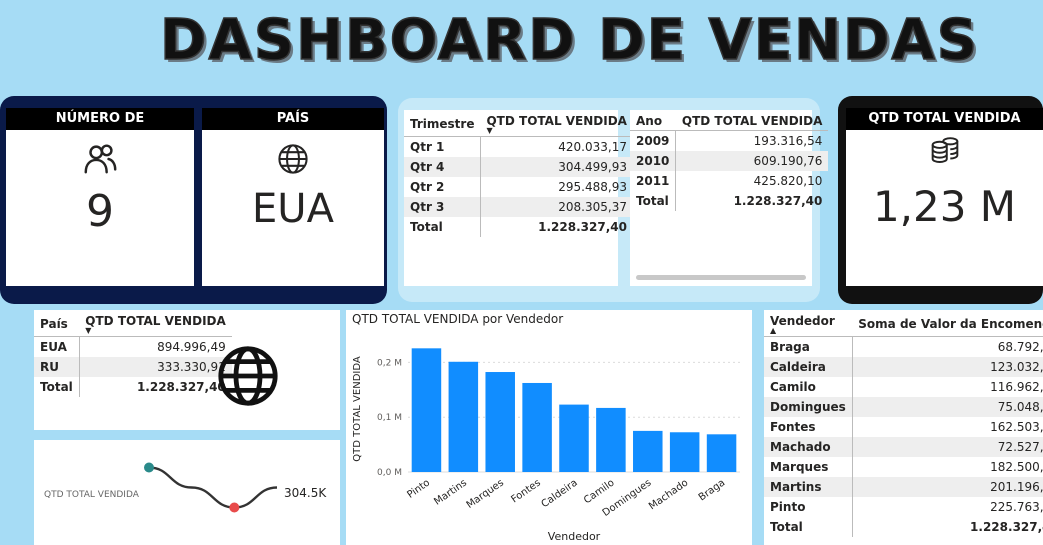 Image resolution: width=1043 pixels, height=545 pixels. I want to click on table-row: Fontes 162.503,78, so click(903, 426).